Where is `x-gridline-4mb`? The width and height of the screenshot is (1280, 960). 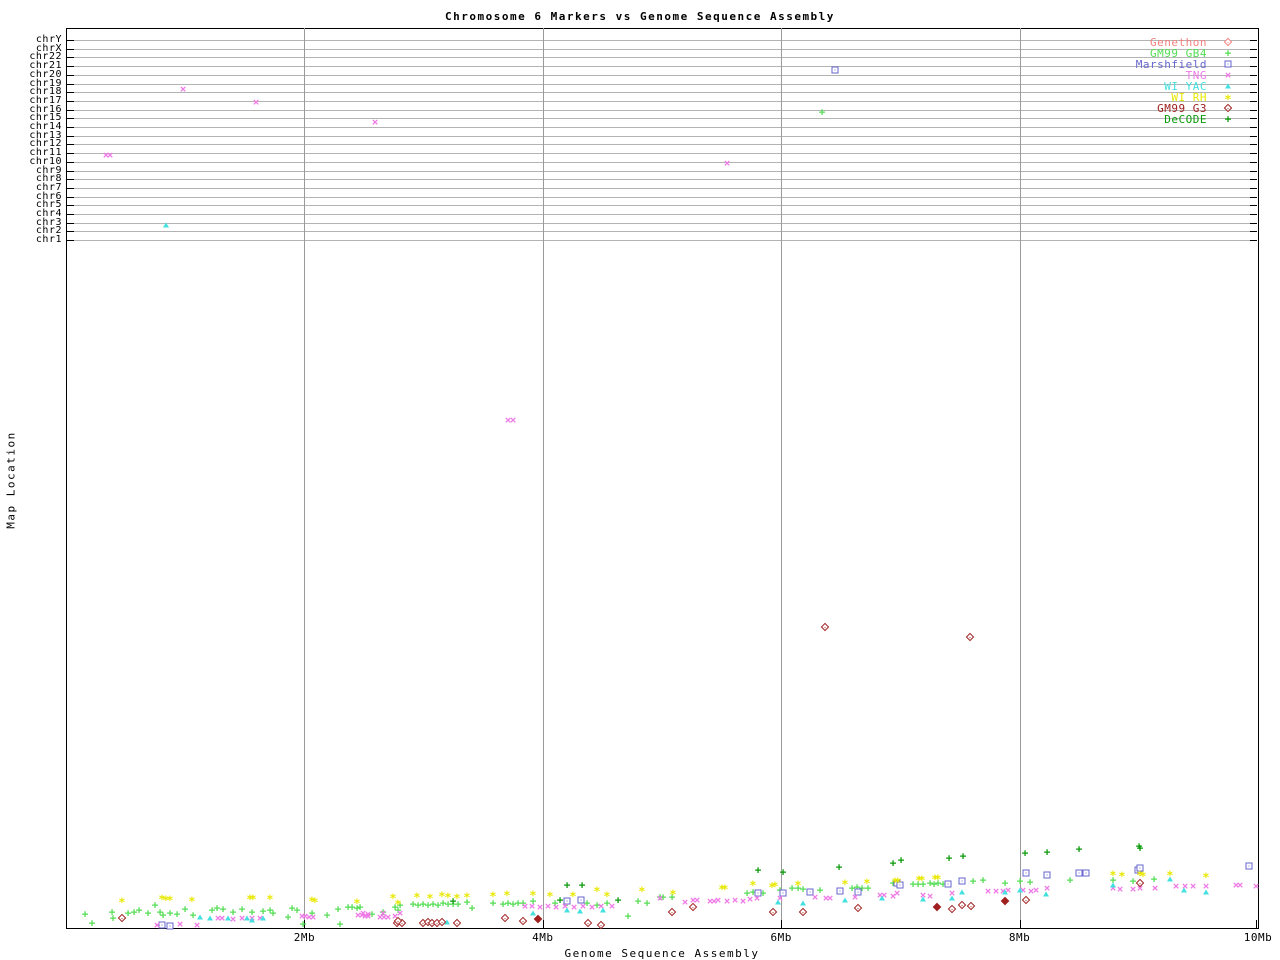
x-gridline-4mb is located at coordinates (543, 478).